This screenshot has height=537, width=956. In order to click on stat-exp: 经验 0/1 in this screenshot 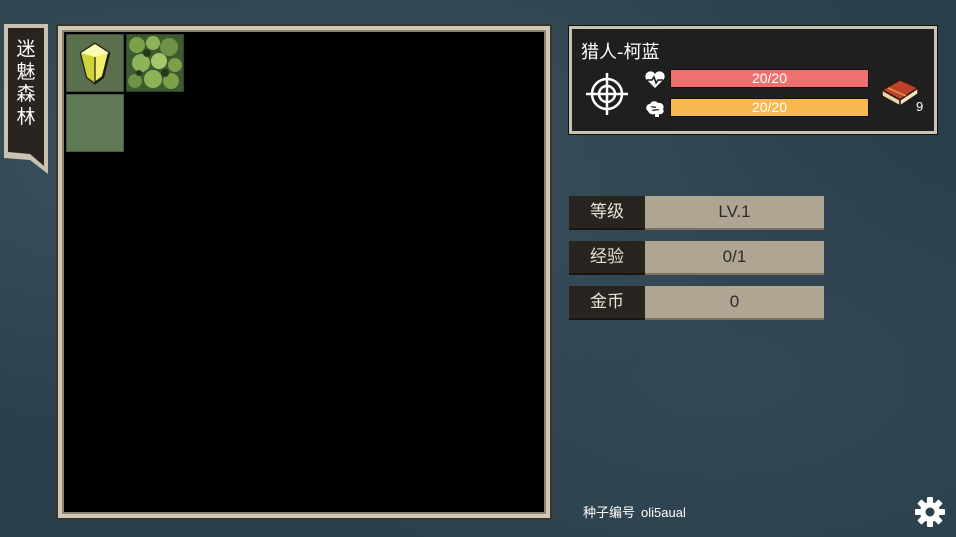, I will do `click(696, 258)`.